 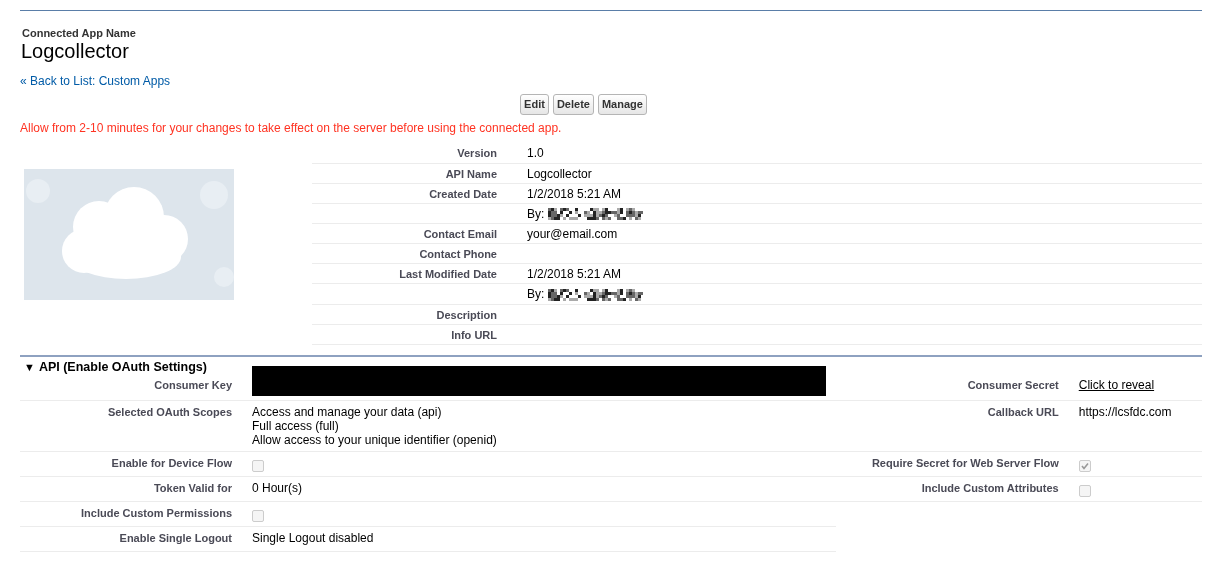 I want to click on field-label: Info URL, so click(x=474, y=335).